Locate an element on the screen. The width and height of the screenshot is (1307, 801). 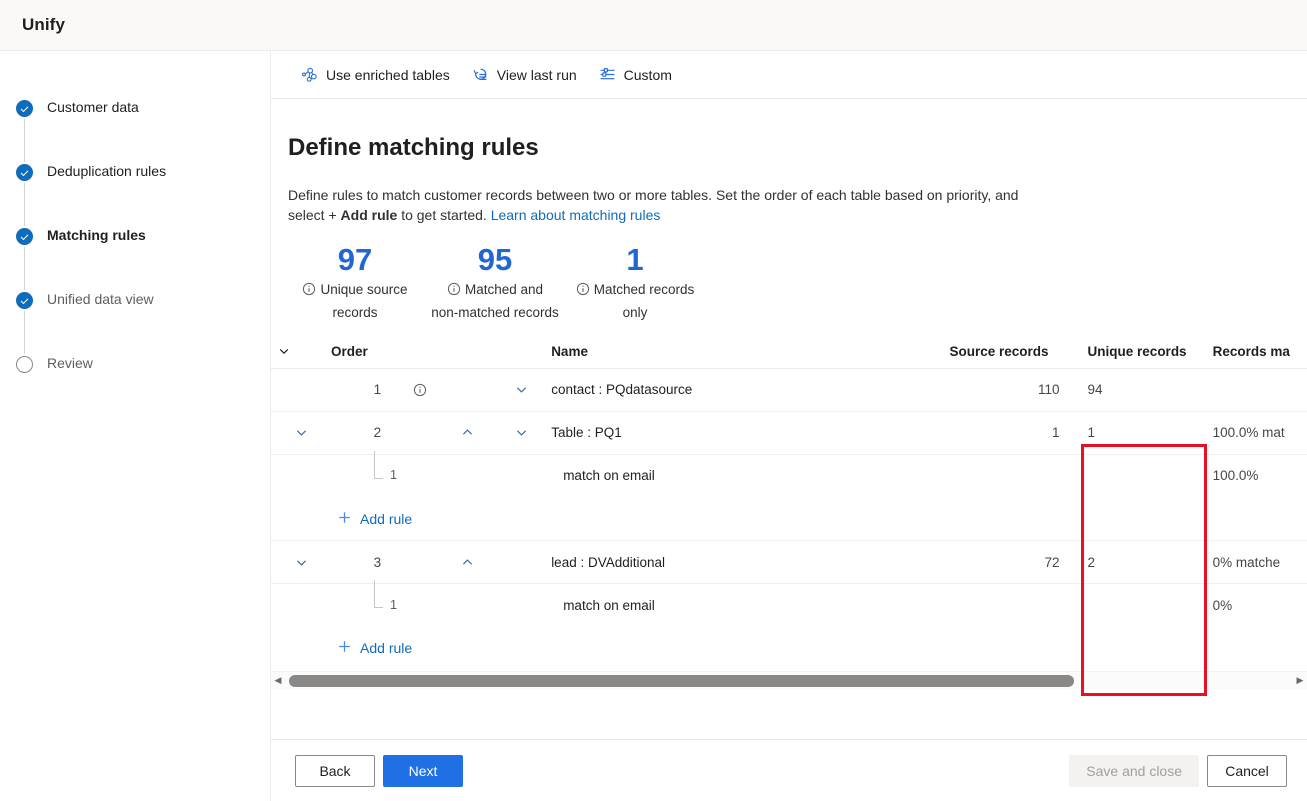
row-name: lead : DVAdditional is located at coordinates (750, 562).